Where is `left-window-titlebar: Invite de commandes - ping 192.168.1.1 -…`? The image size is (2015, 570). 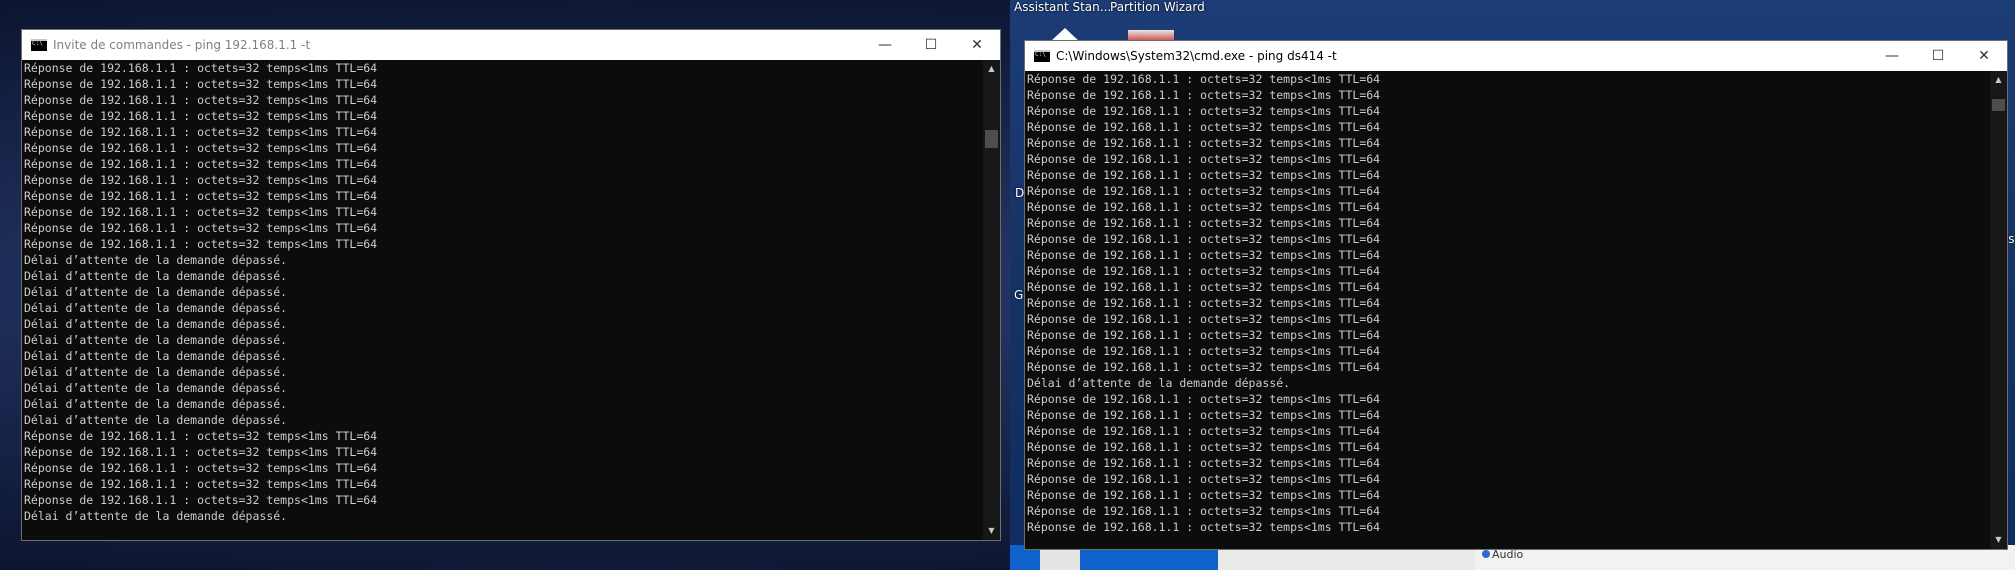 left-window-titlebar: Invite de commandes - ping 192.168.1.1 -… is located at coordinates (511, 45).